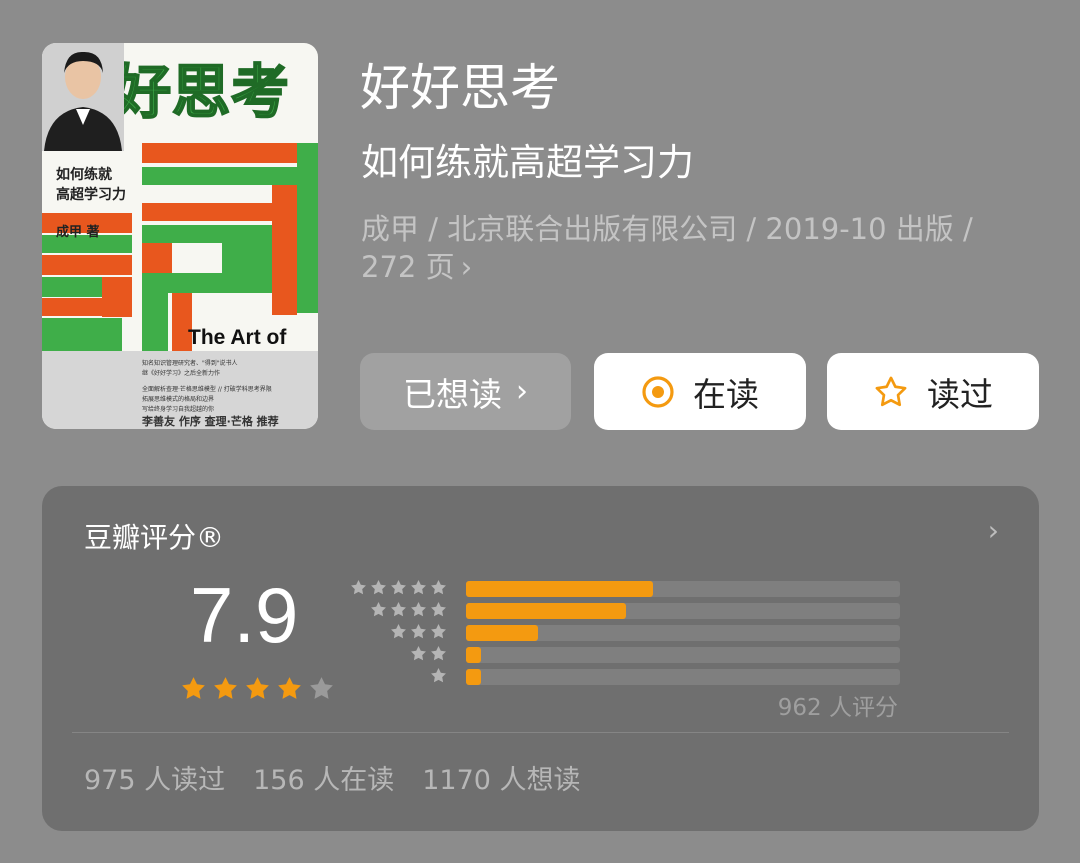  Describe the element at coordinates (501, 780) in the screenshot. I see `stat-want: 1170 人想读` at that location.